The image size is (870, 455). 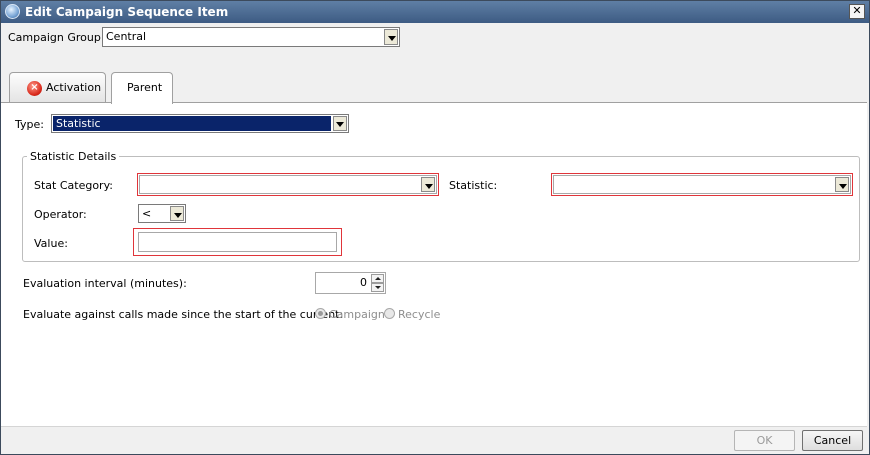 What do you see at coordinates (60, 214) in the screenshot?
I see `operator-label: Operator:` at bounding box center [60, 214].